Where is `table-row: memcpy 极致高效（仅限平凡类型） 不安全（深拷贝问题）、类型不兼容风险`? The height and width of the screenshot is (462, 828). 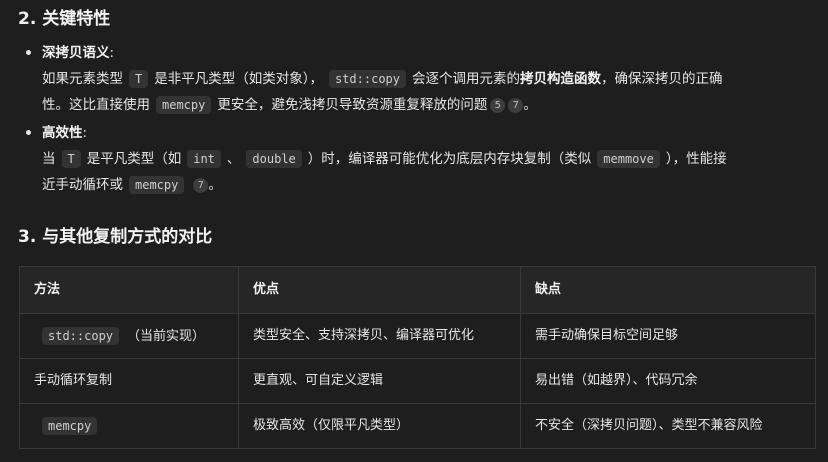 table-row: memcpy 极致高效（仅限平凡类型） 不安全（深拷贝问题）、类型不兼容风险 is located at coordinates (417, 426).